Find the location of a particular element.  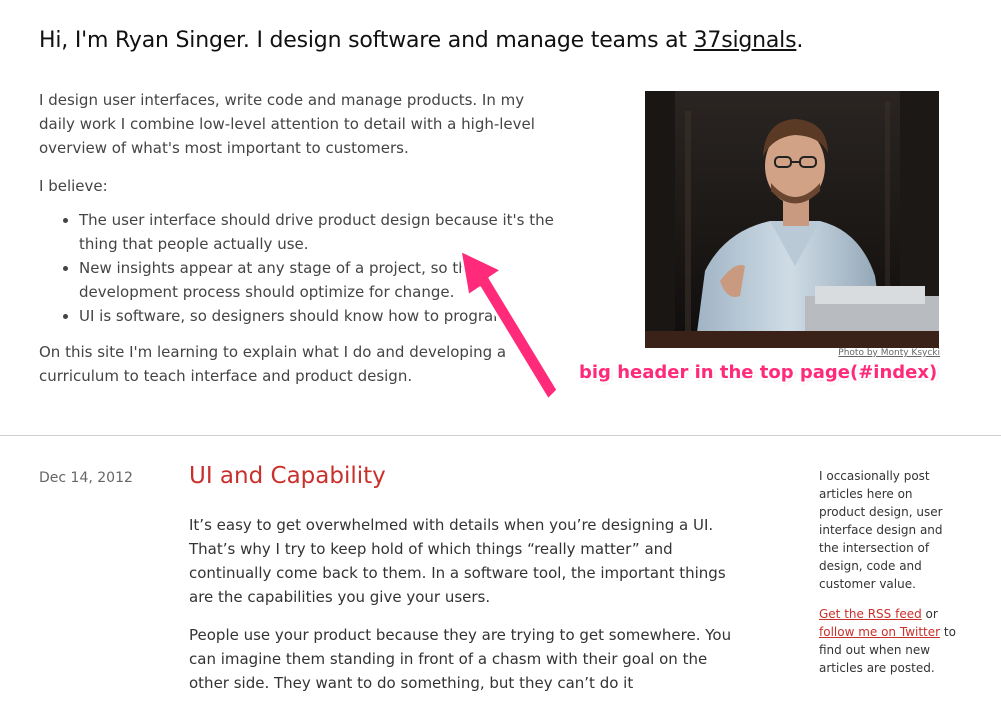

speaker-photo-icon is located at coordinates (792, 219).